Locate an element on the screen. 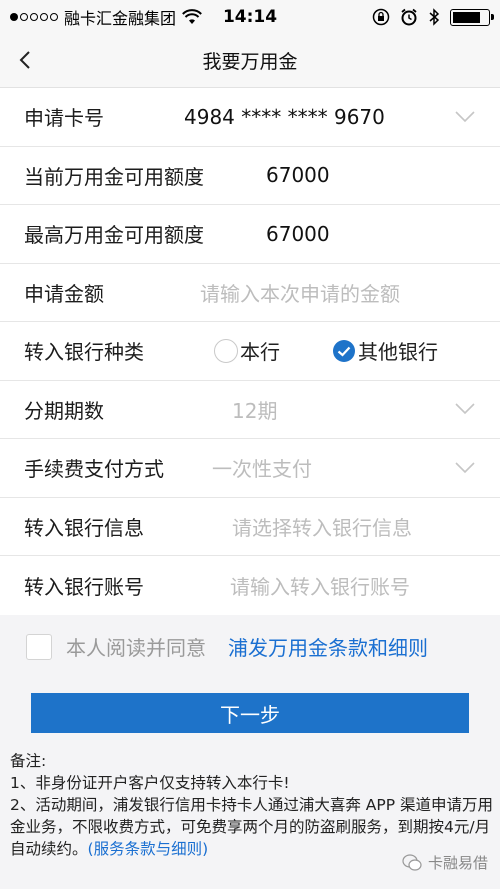 Image resolution: width=500 pixels, height=889 pixels. notes-line-1: 1、非身份证开户客户仅支持转入本行卡! is located at coordinates (150, 783).